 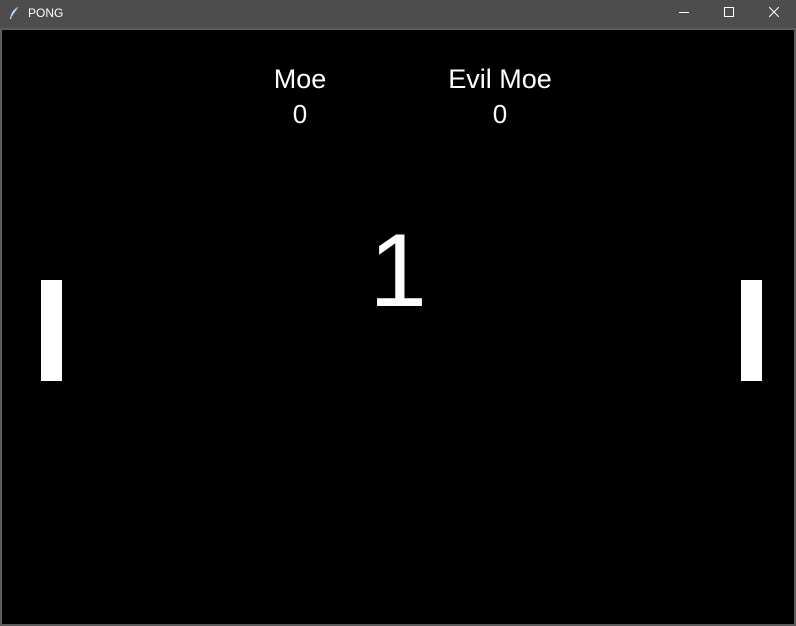 I want to click on maximize-icon, so click(x=728, y=13).